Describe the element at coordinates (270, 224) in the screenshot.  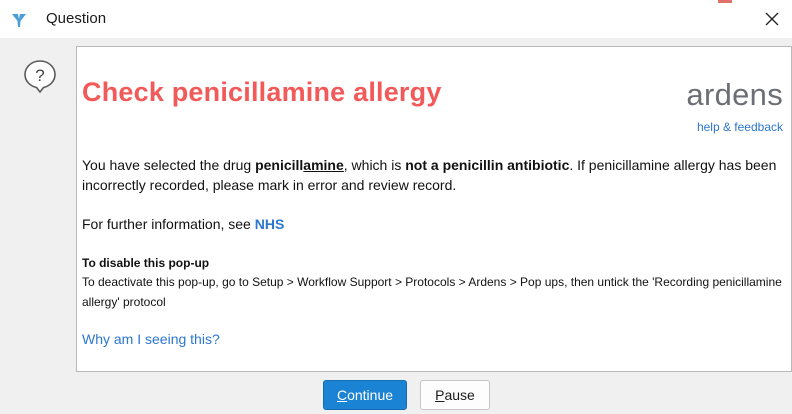
I see `nhs-link: NHS` at that location.